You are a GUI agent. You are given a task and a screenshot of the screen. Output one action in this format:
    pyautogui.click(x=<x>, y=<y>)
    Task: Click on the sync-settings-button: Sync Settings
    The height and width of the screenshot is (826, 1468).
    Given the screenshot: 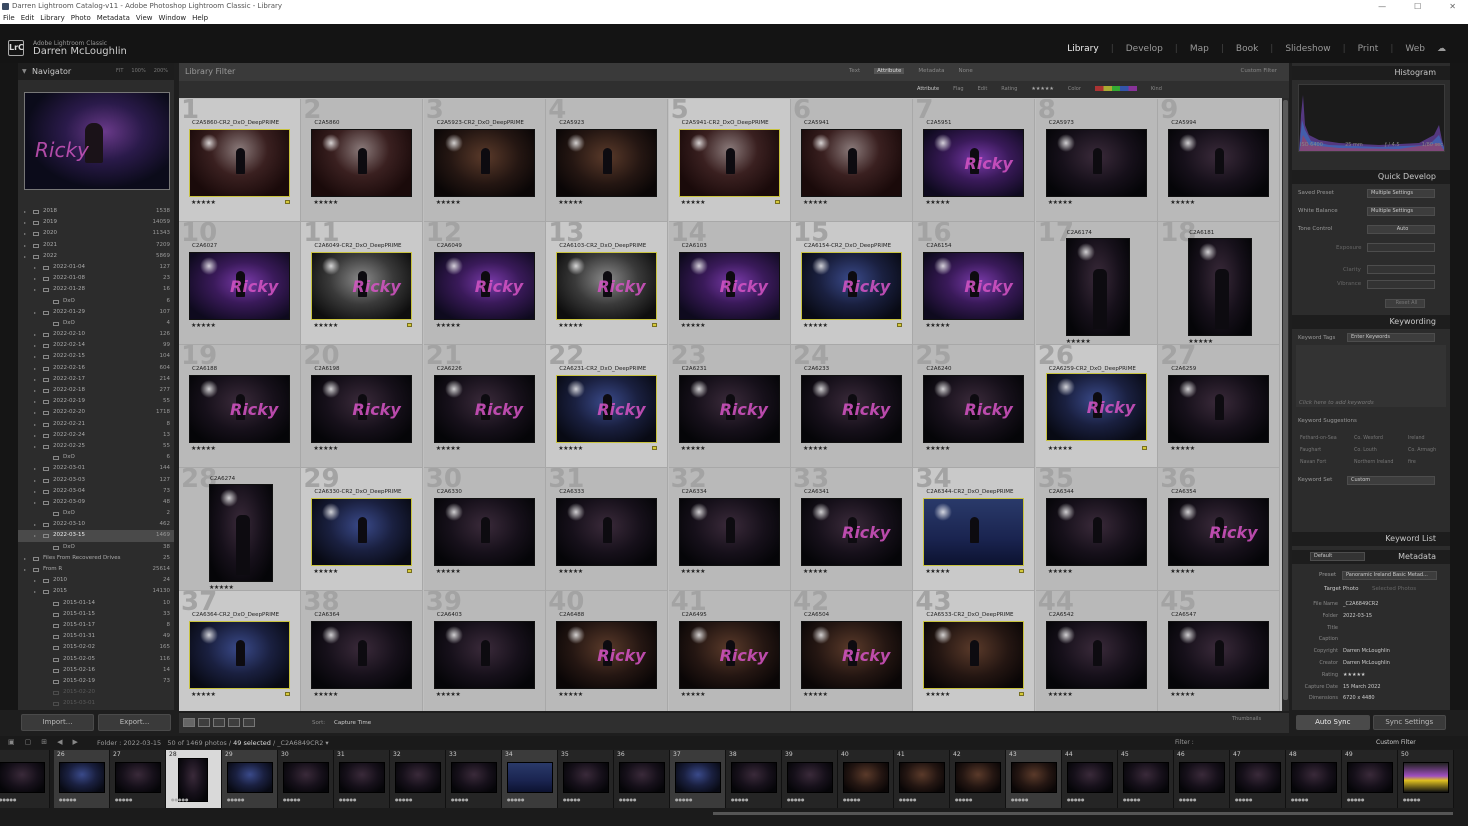 What is the action you would take?
    pyautogui.click(x=1409, y=722)
    